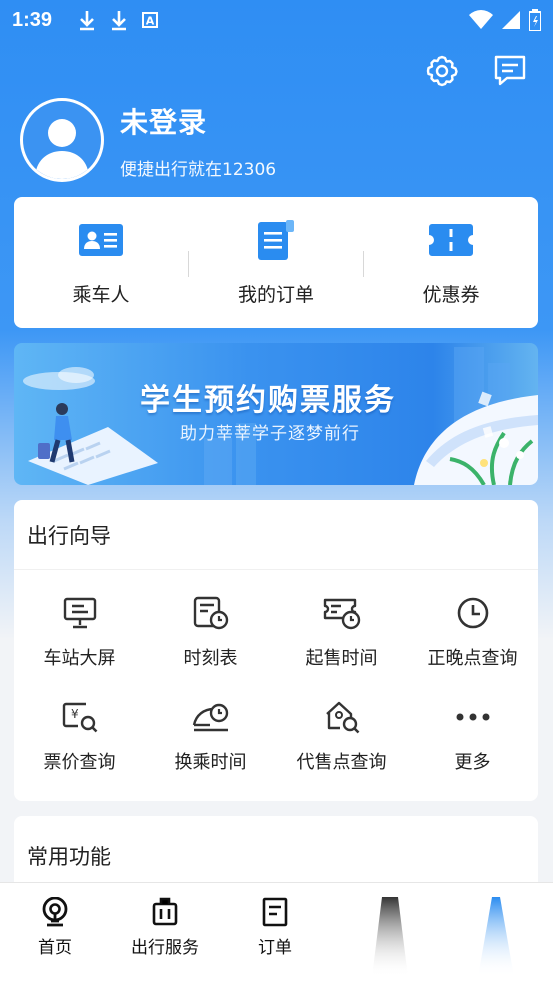  What do you see at coordinates (275, 912) in the screenshot?
I see `order-doc-icon` at bounding box center [275, 912].